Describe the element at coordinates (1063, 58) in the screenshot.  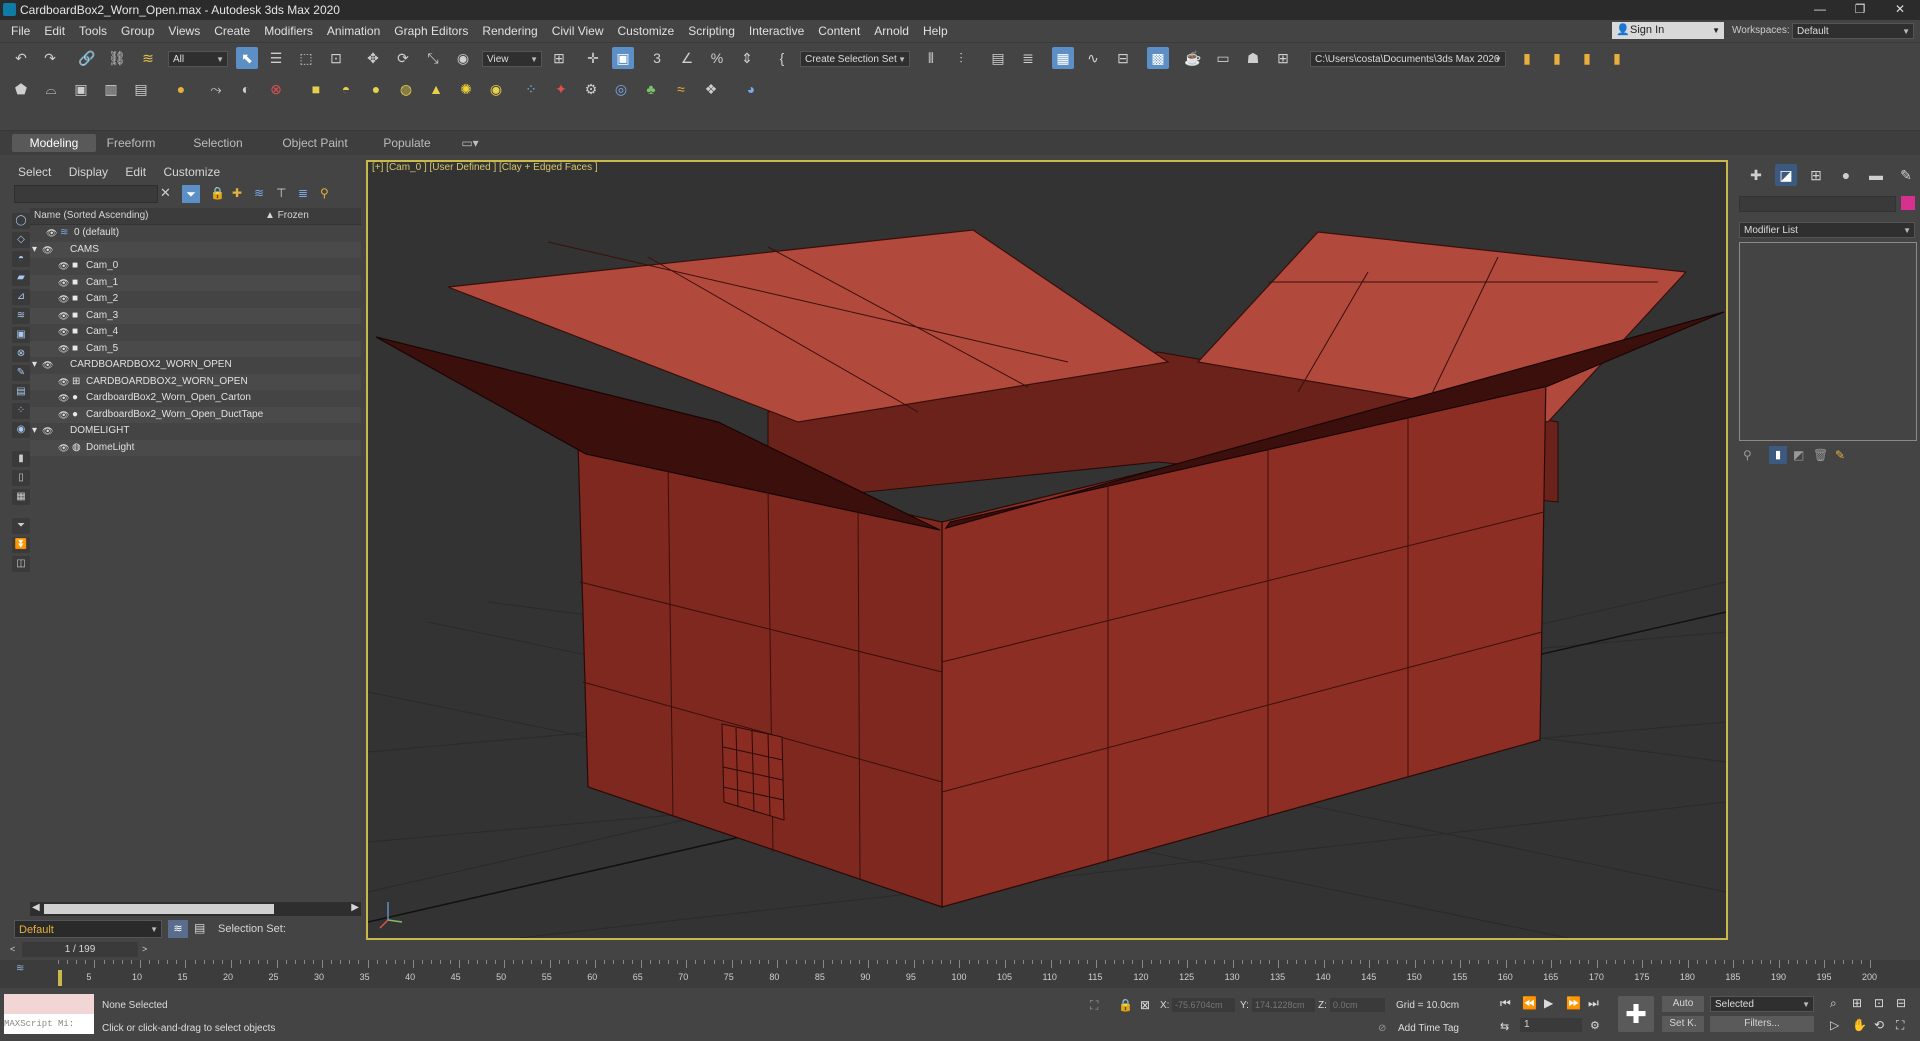
I see `toggle-ribbon-icon: ▦` at that location.